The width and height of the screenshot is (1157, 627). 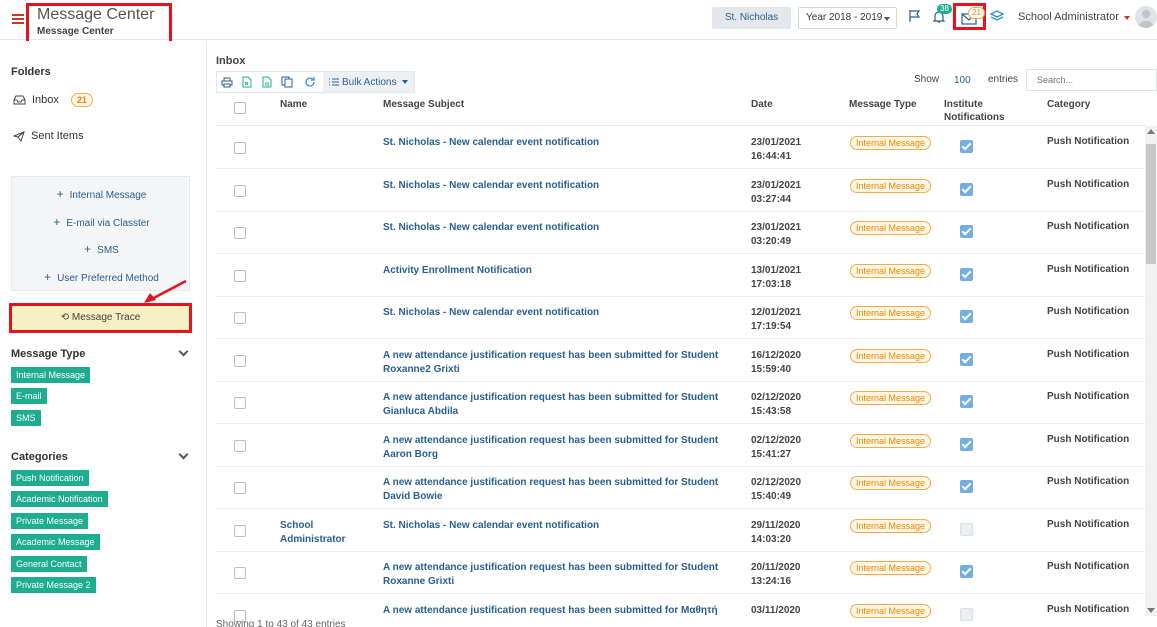 I want to click on row-category: Push Notification, so click(x=1088, y=439).